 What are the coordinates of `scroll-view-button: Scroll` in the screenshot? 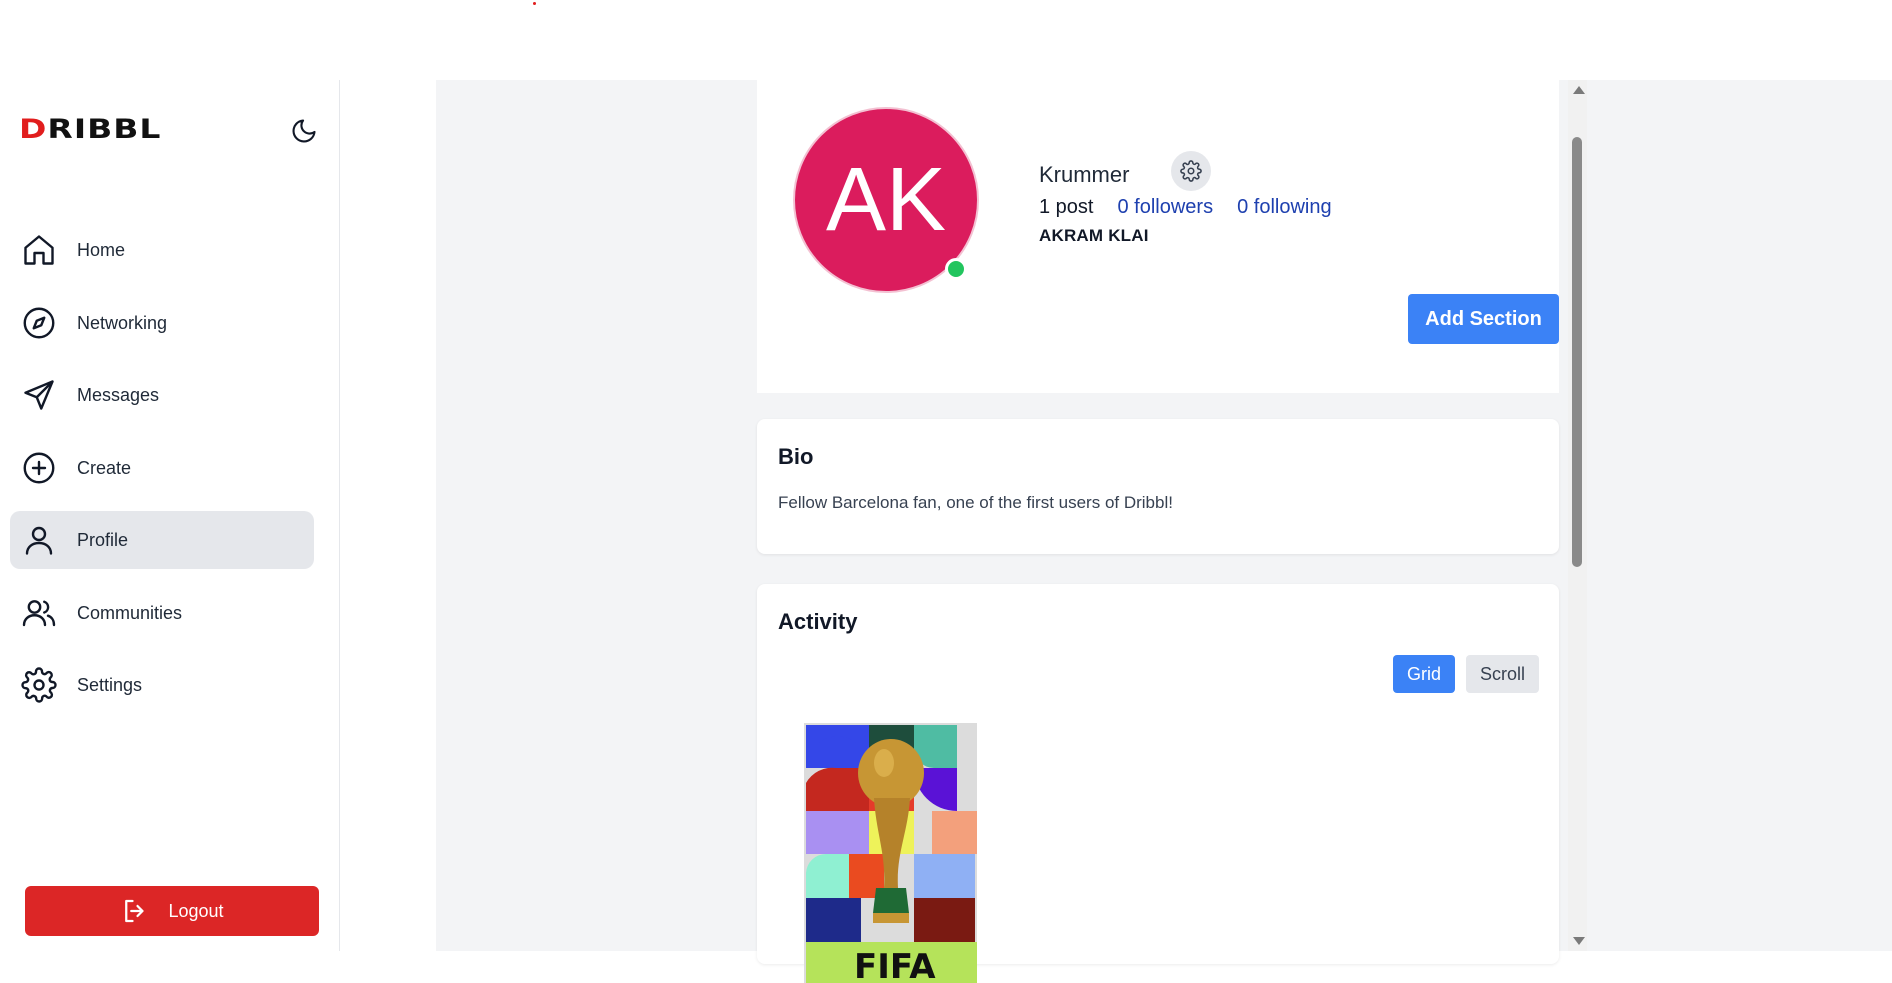 It's located at (1502, 674).